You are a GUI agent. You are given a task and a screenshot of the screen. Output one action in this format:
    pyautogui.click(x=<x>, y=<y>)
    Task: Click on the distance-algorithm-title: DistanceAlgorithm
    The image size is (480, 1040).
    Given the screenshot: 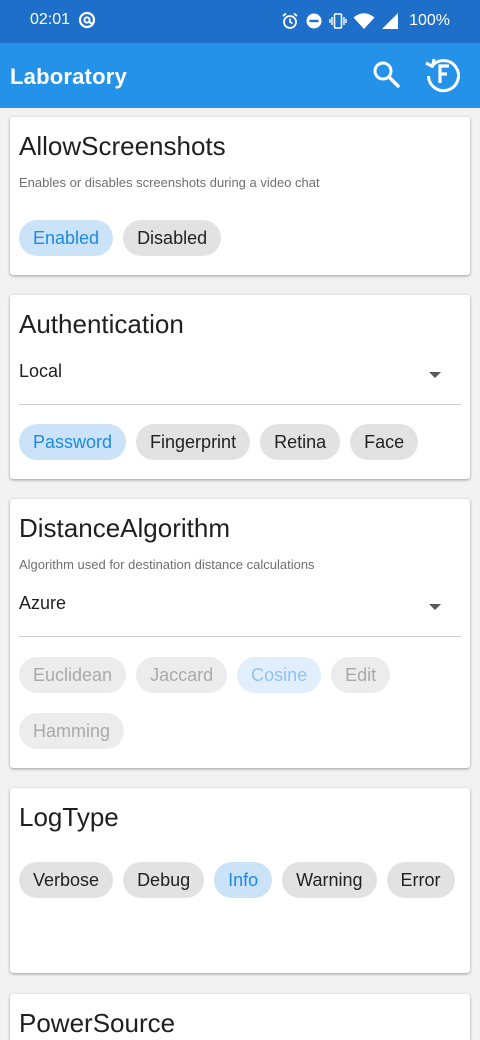 What is the action you would take?
    pyautogui.click(x=124, y=528)
    